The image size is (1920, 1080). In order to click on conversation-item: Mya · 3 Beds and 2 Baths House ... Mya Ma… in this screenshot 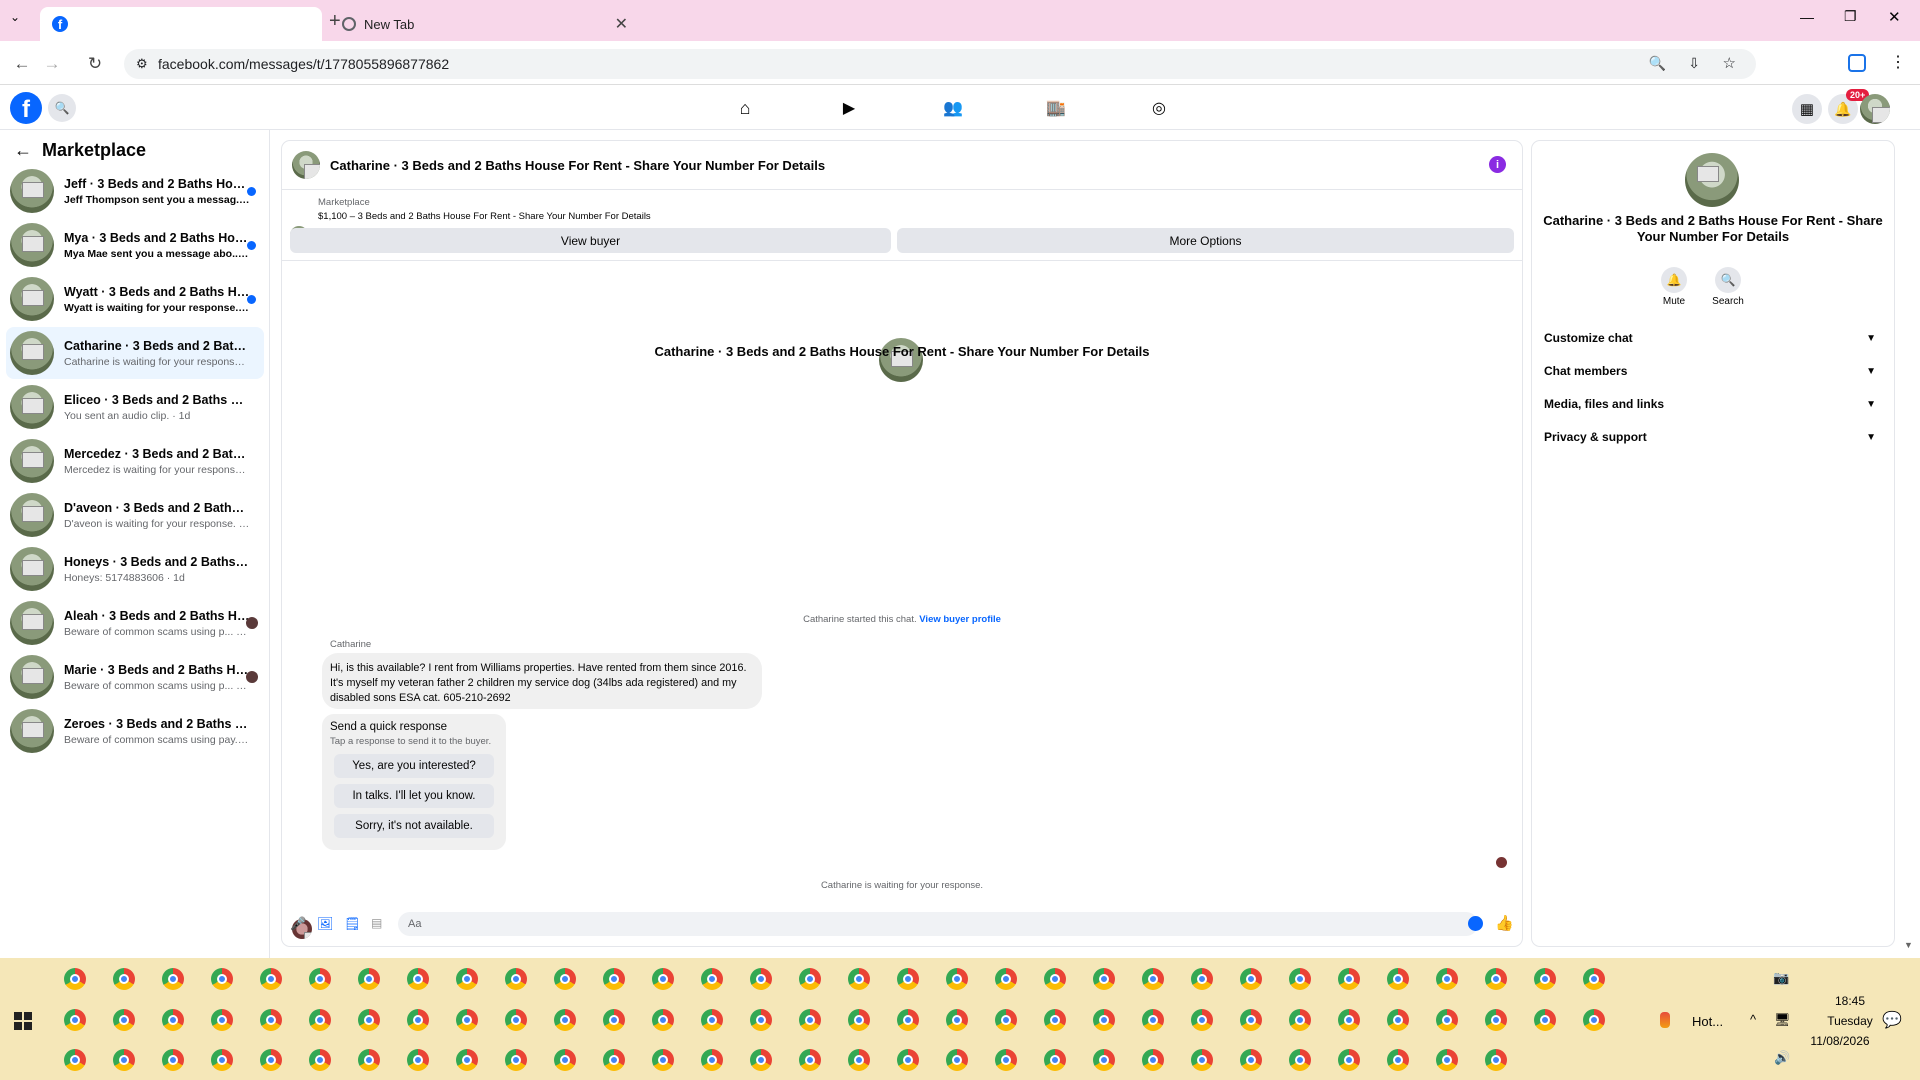, I will do `click(135, 245)`.